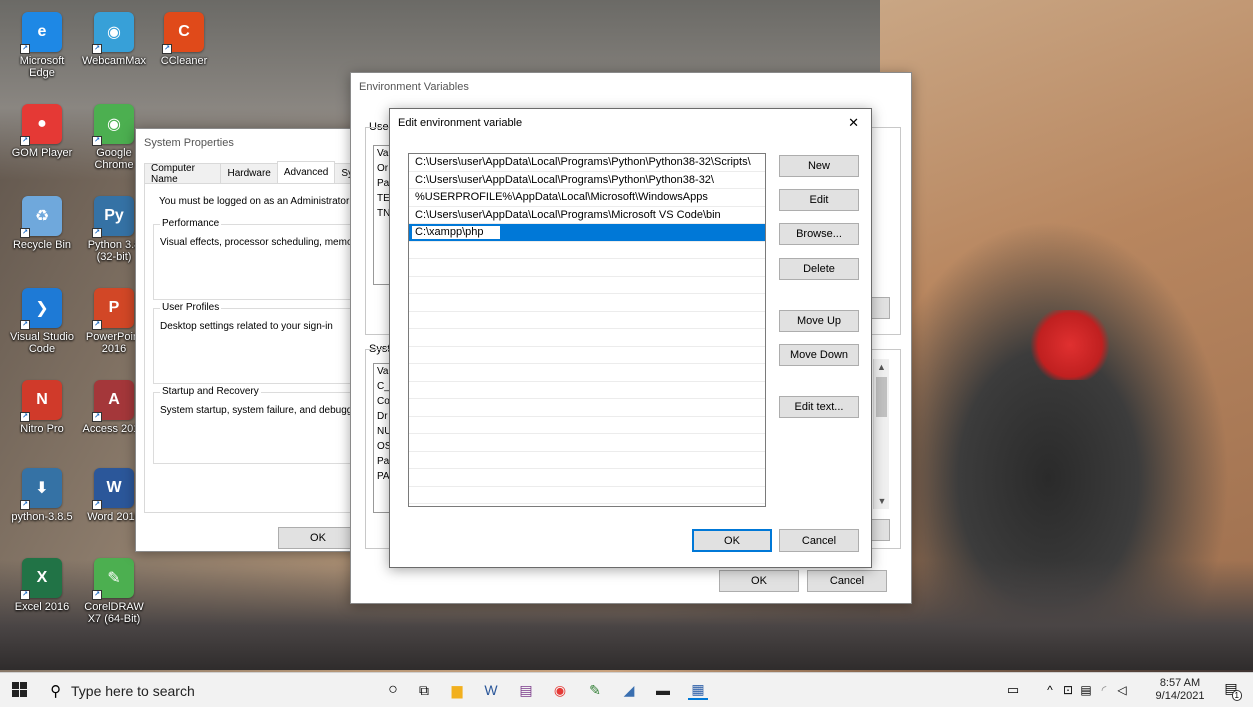 The width and height of the screenshot is (1253, 707). Describe the element at coordinates (595, 690) in the screenshot. I see `notepad-icon: ✎` at that location.